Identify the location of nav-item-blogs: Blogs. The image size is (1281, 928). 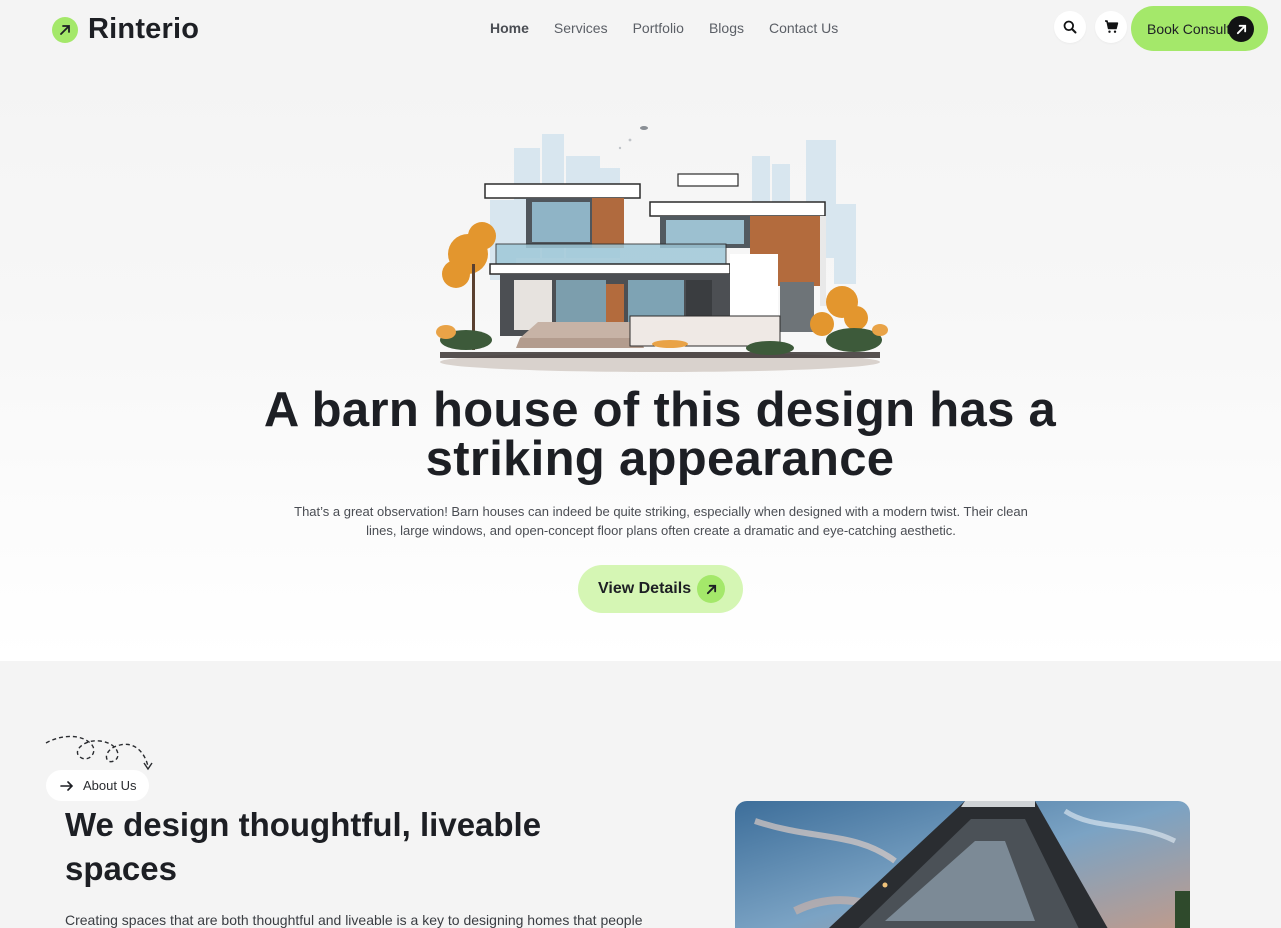
(726, 28).